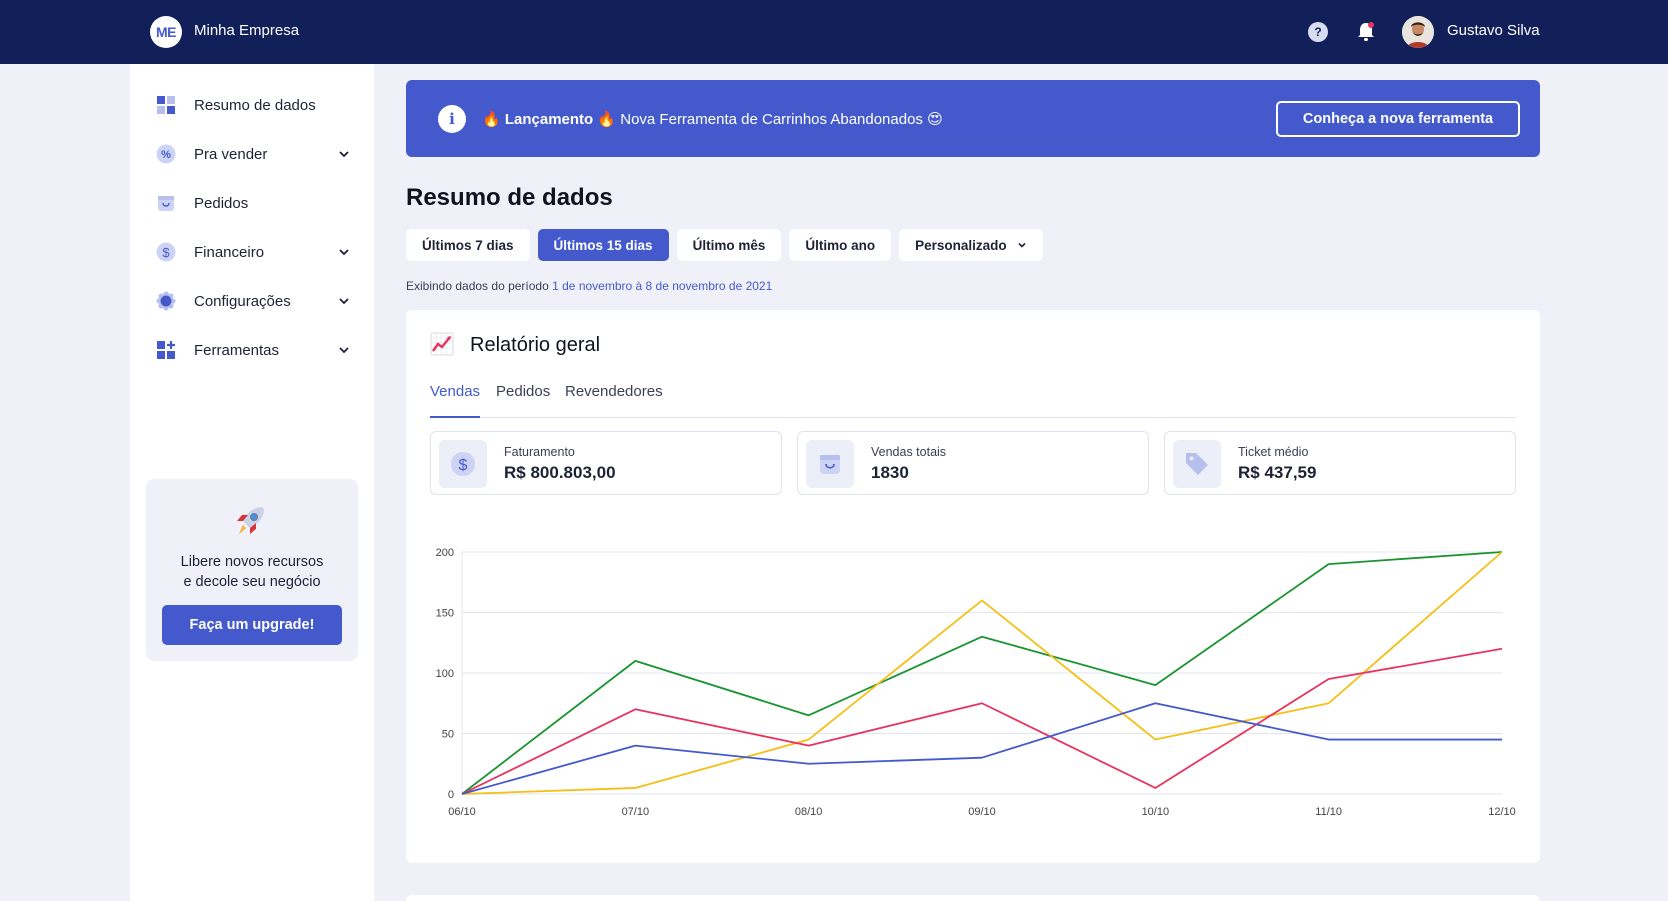 Image resolution: width=1668 pixels, height=901 pixels. Describe the element at coordinates (636, 812) in the screenshot. I see `x-tick-label: 07/10` at that location.